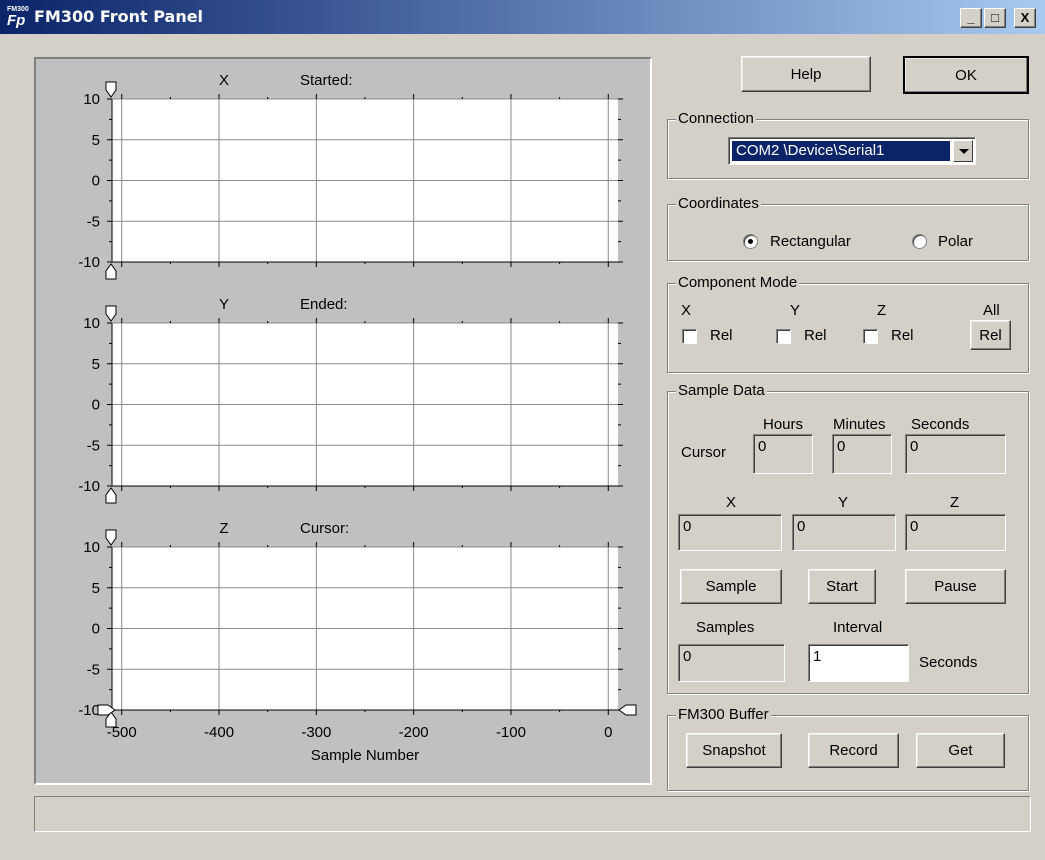 This screenshot has width=1045, height=860. What do you see at coordinates (365, 755) in the screenshot?
I see `x-axis-title: Sample Number` at bounding box center [365, 755].